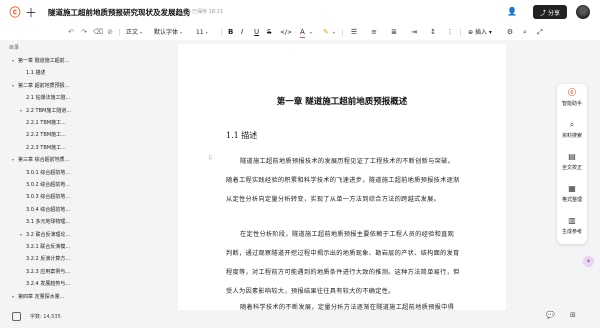 This screenshot has width=600, height=328. I want to click on resource-search-button: ⌕ 资料搜索, so click(572, 129).